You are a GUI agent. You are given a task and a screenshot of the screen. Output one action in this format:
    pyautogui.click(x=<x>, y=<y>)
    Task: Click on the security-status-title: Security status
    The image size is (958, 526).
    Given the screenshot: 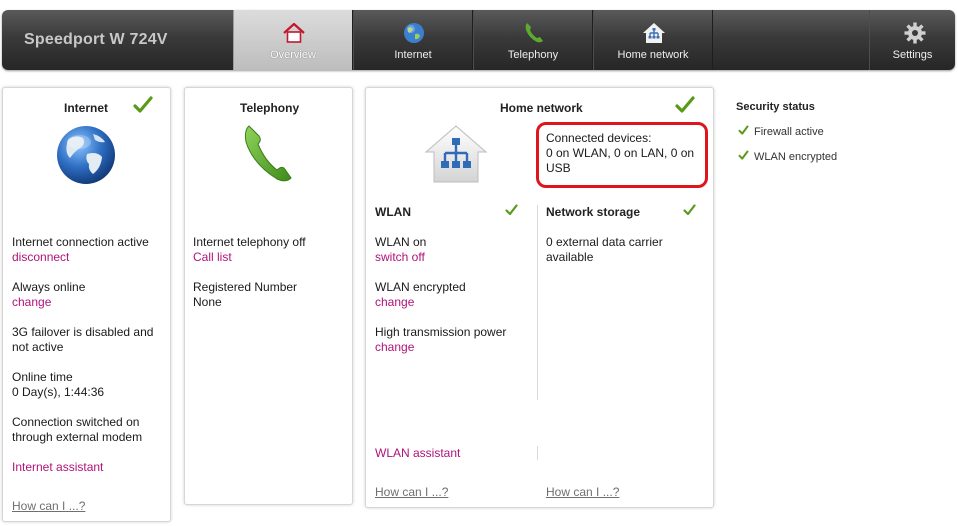 What is the action you would take?
    pyautogui.click(x=775, y=107)
    